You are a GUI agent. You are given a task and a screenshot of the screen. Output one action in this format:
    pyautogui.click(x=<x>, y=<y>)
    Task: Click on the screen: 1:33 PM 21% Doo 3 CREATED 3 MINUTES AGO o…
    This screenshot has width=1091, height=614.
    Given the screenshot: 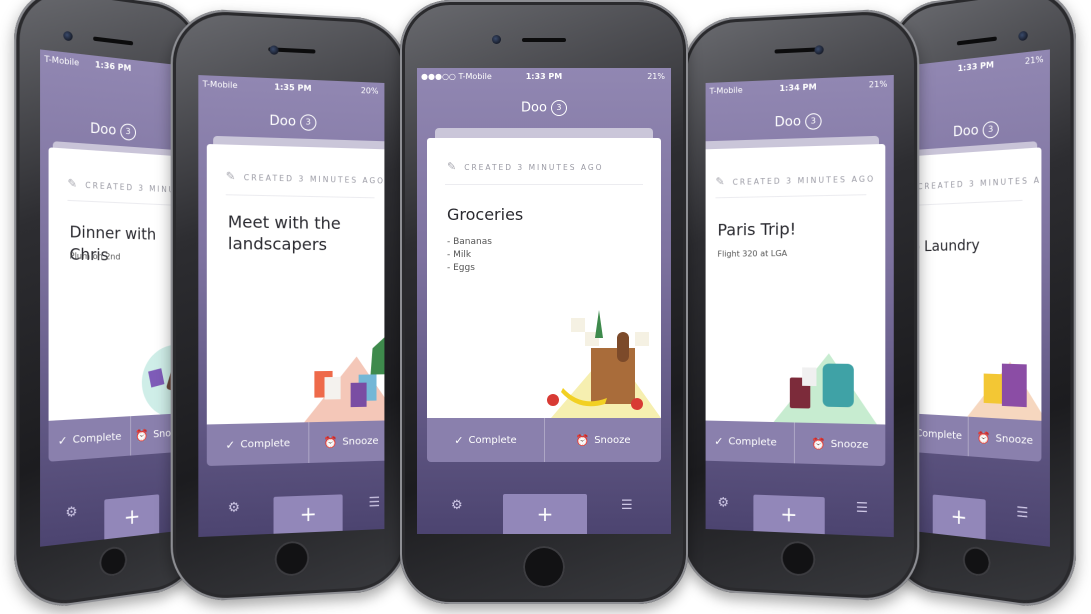 What is the action you would take?
    pyautogui.click(x=978, y=297)
    